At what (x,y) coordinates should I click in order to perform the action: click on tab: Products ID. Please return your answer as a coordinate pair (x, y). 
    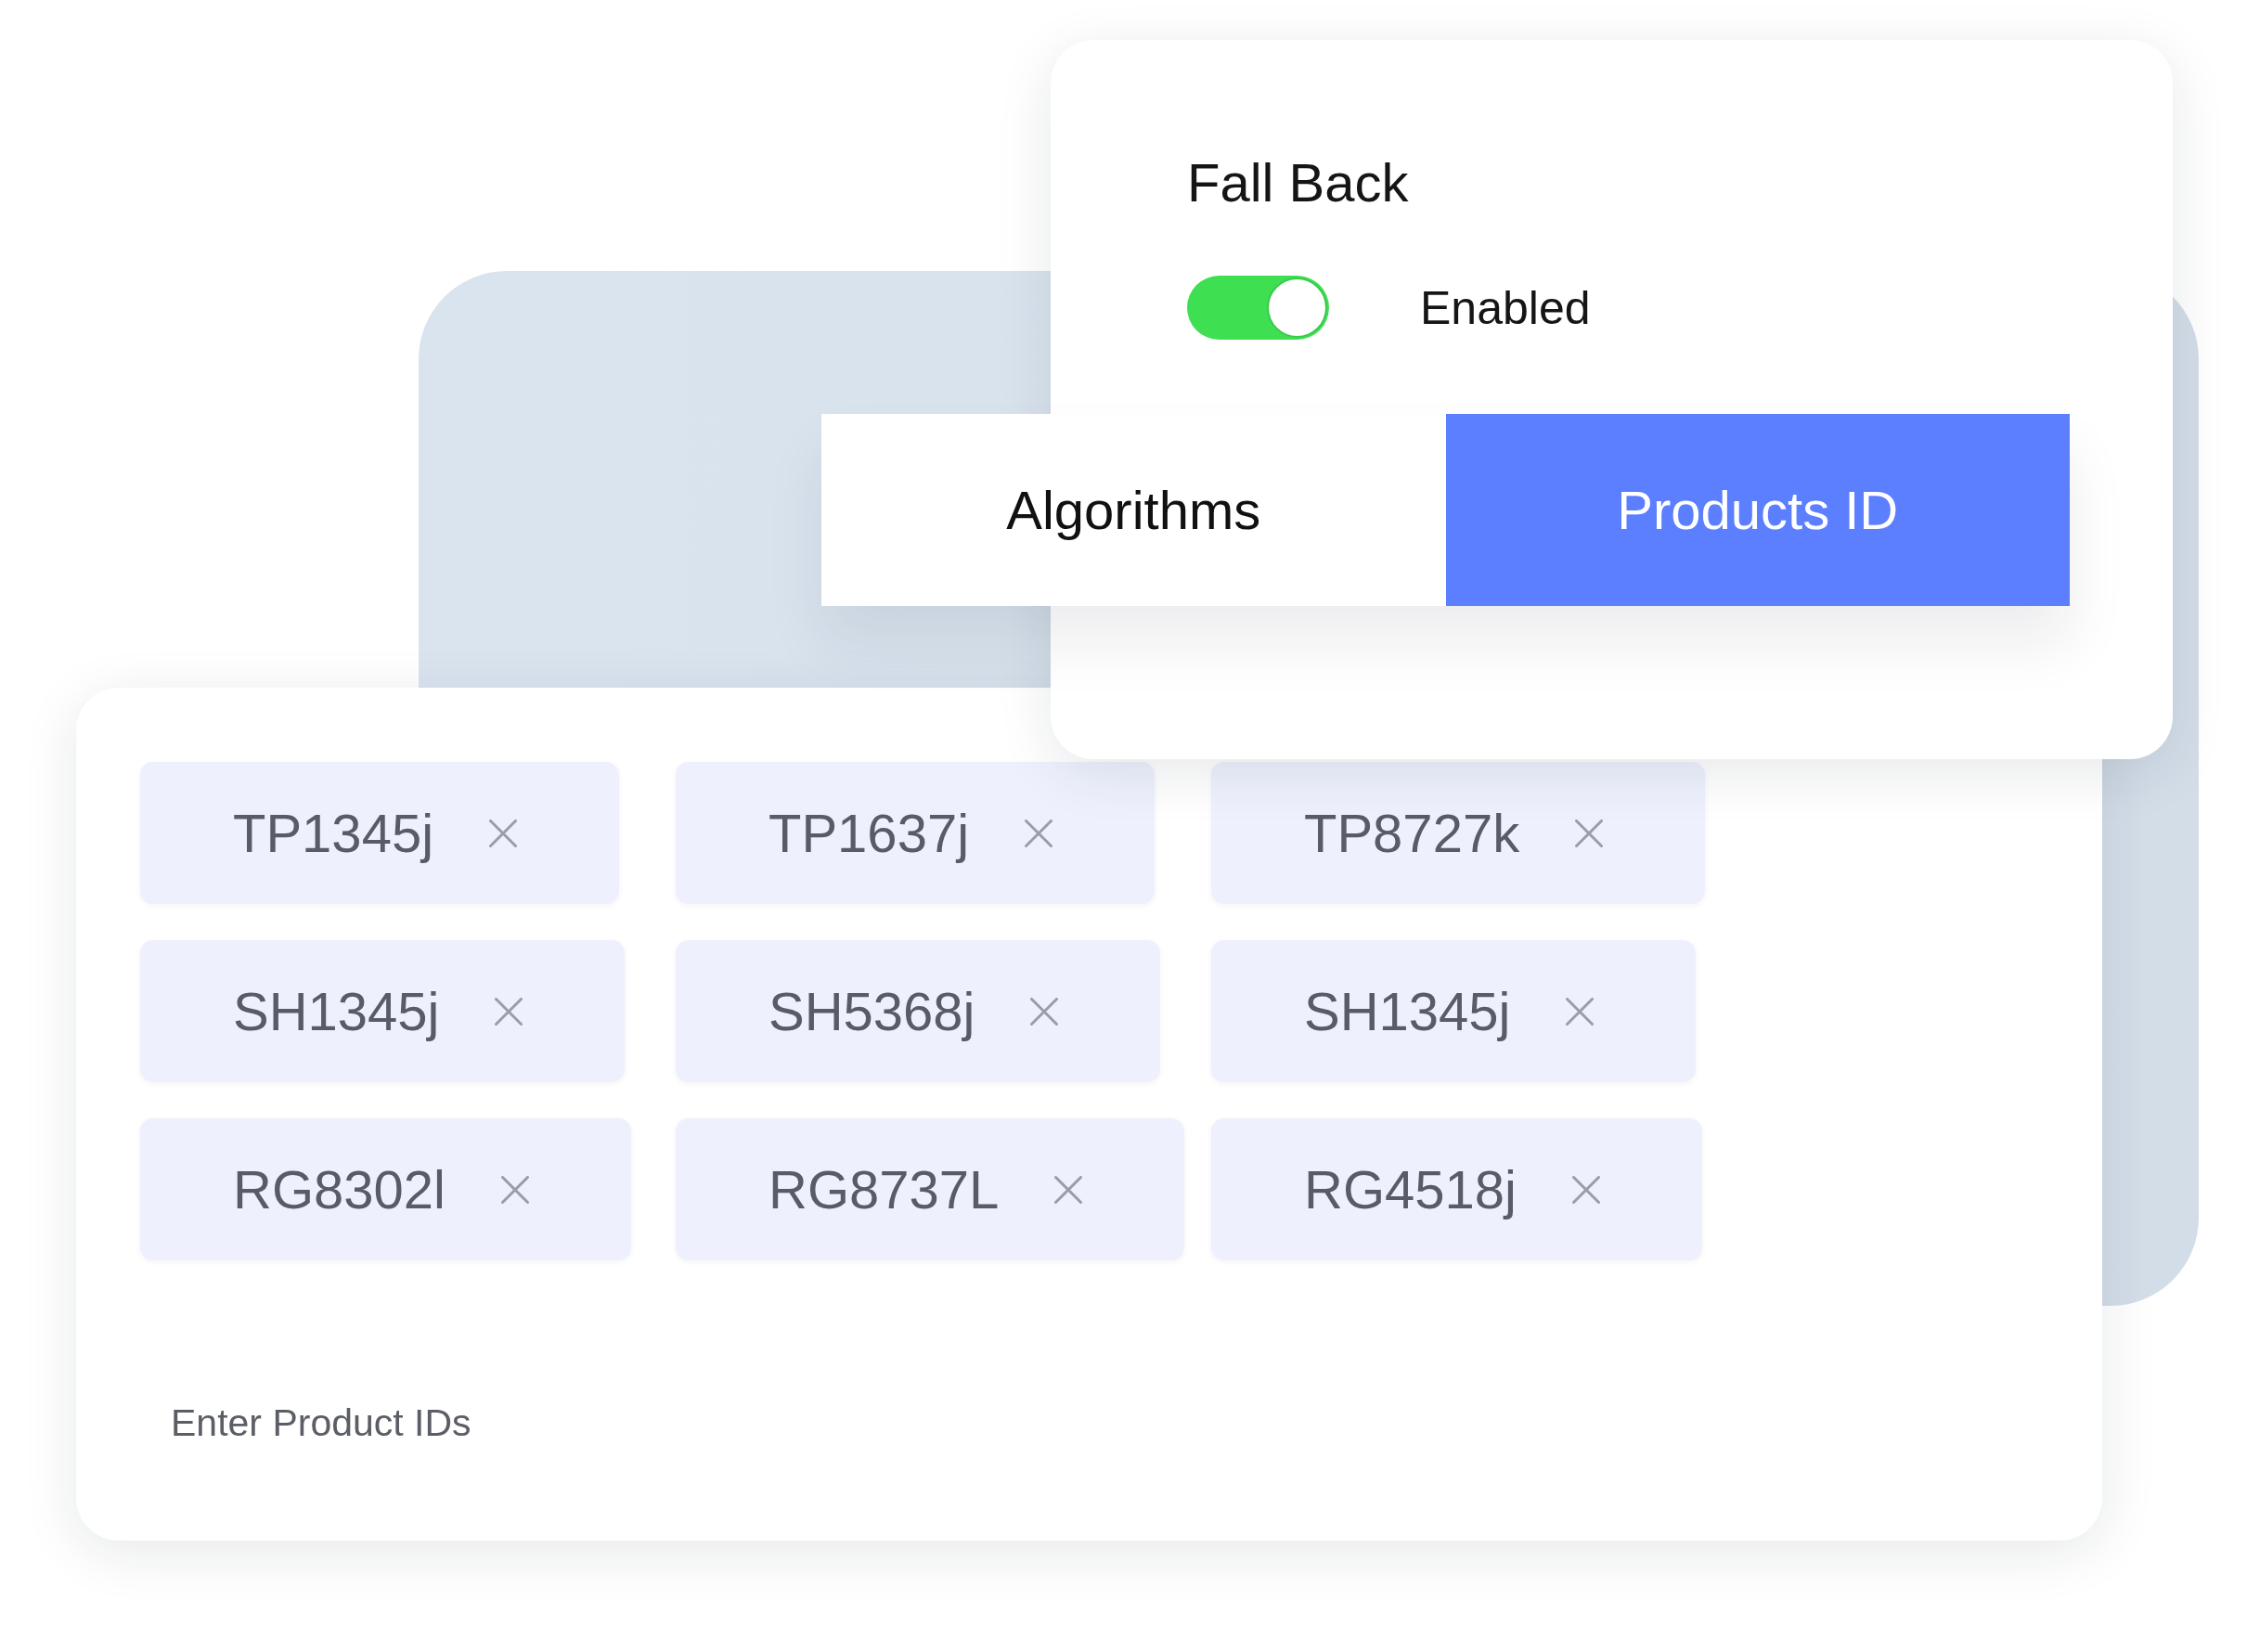
    Looking at the image, I should click on (1757, 510).